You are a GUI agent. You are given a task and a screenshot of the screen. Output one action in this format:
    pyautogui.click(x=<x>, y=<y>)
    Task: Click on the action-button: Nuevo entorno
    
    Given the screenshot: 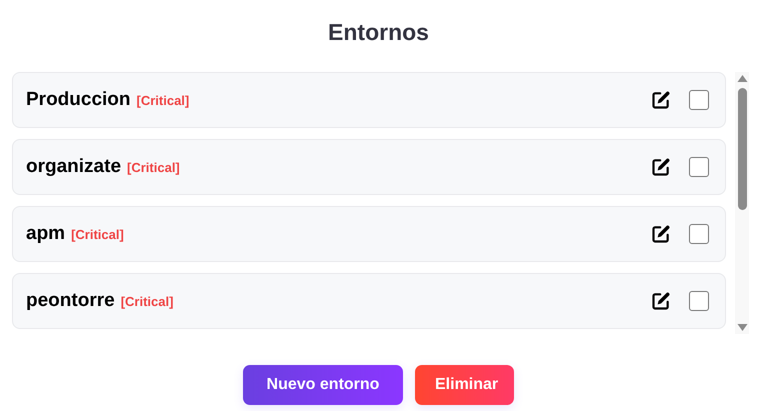 What is the action you would take?
    pyautogui.click(x=323, y=385)
    